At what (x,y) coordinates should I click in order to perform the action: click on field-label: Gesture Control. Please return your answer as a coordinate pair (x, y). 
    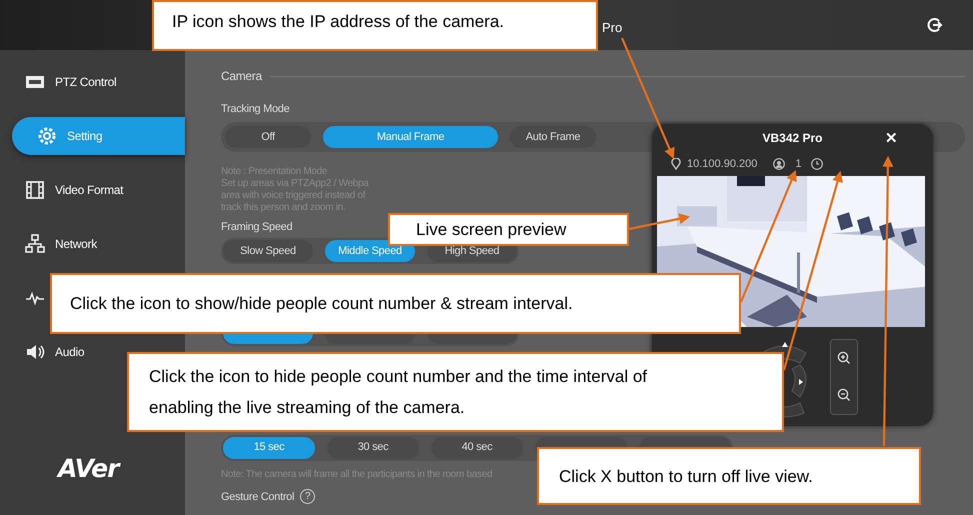
    Looking at the image, I should click on (257, 497).